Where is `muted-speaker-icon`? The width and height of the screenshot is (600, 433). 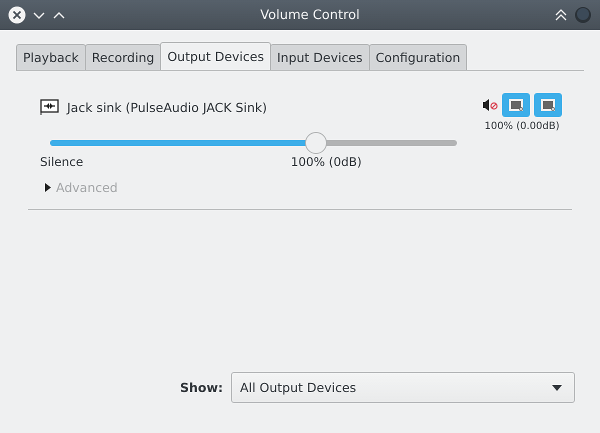 muted-speaker-icon is located at coordinates (490, 105).